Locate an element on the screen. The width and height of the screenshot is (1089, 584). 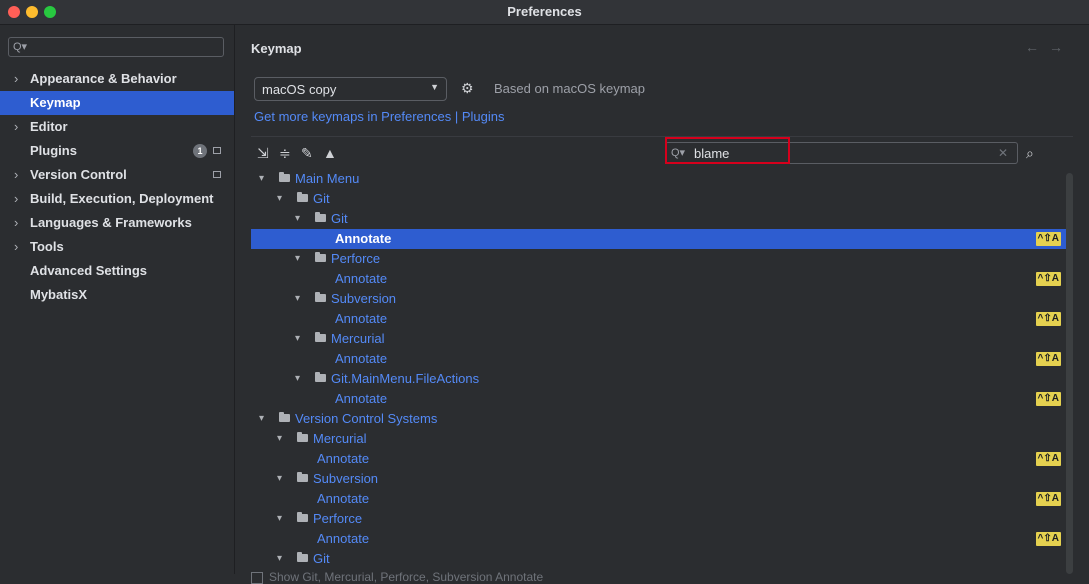
sidebar-item-label: MybatisX is located at coordinates (59, 294).